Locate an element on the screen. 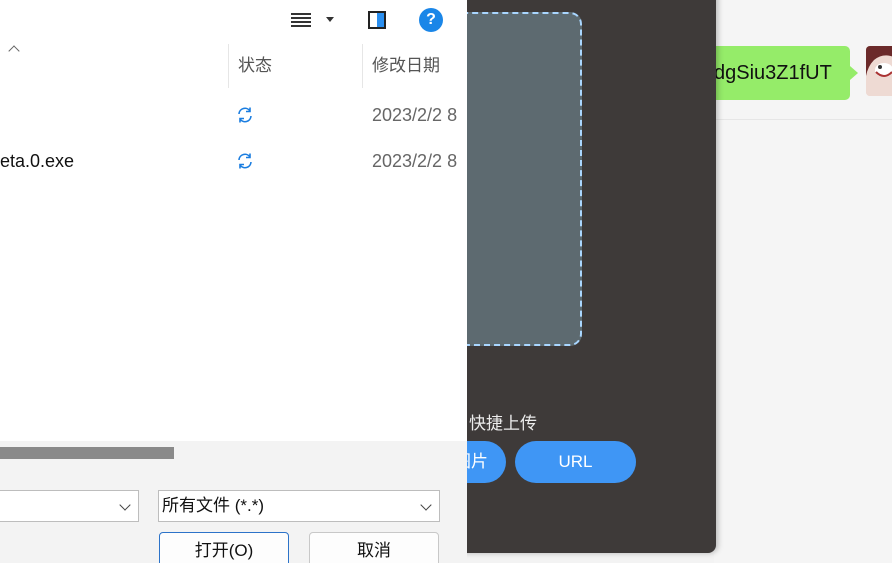 Image resolution: width=892 pixels, height=563 pixels. view-options-icon is located at coordinates (301, 21).